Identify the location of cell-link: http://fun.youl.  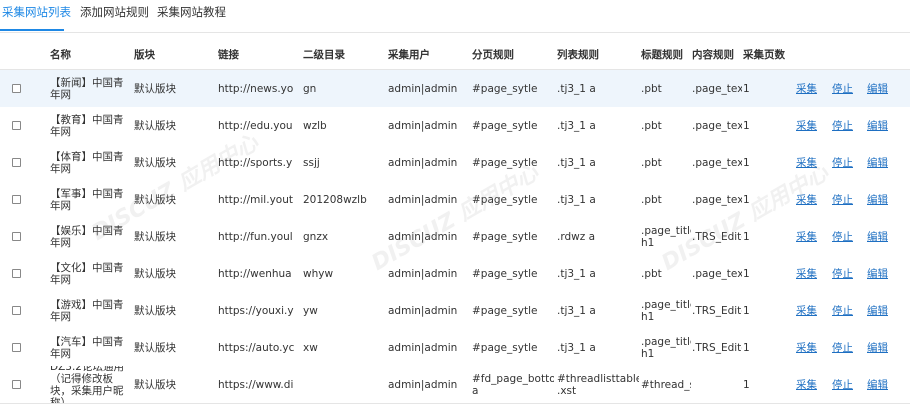
(255, 236).